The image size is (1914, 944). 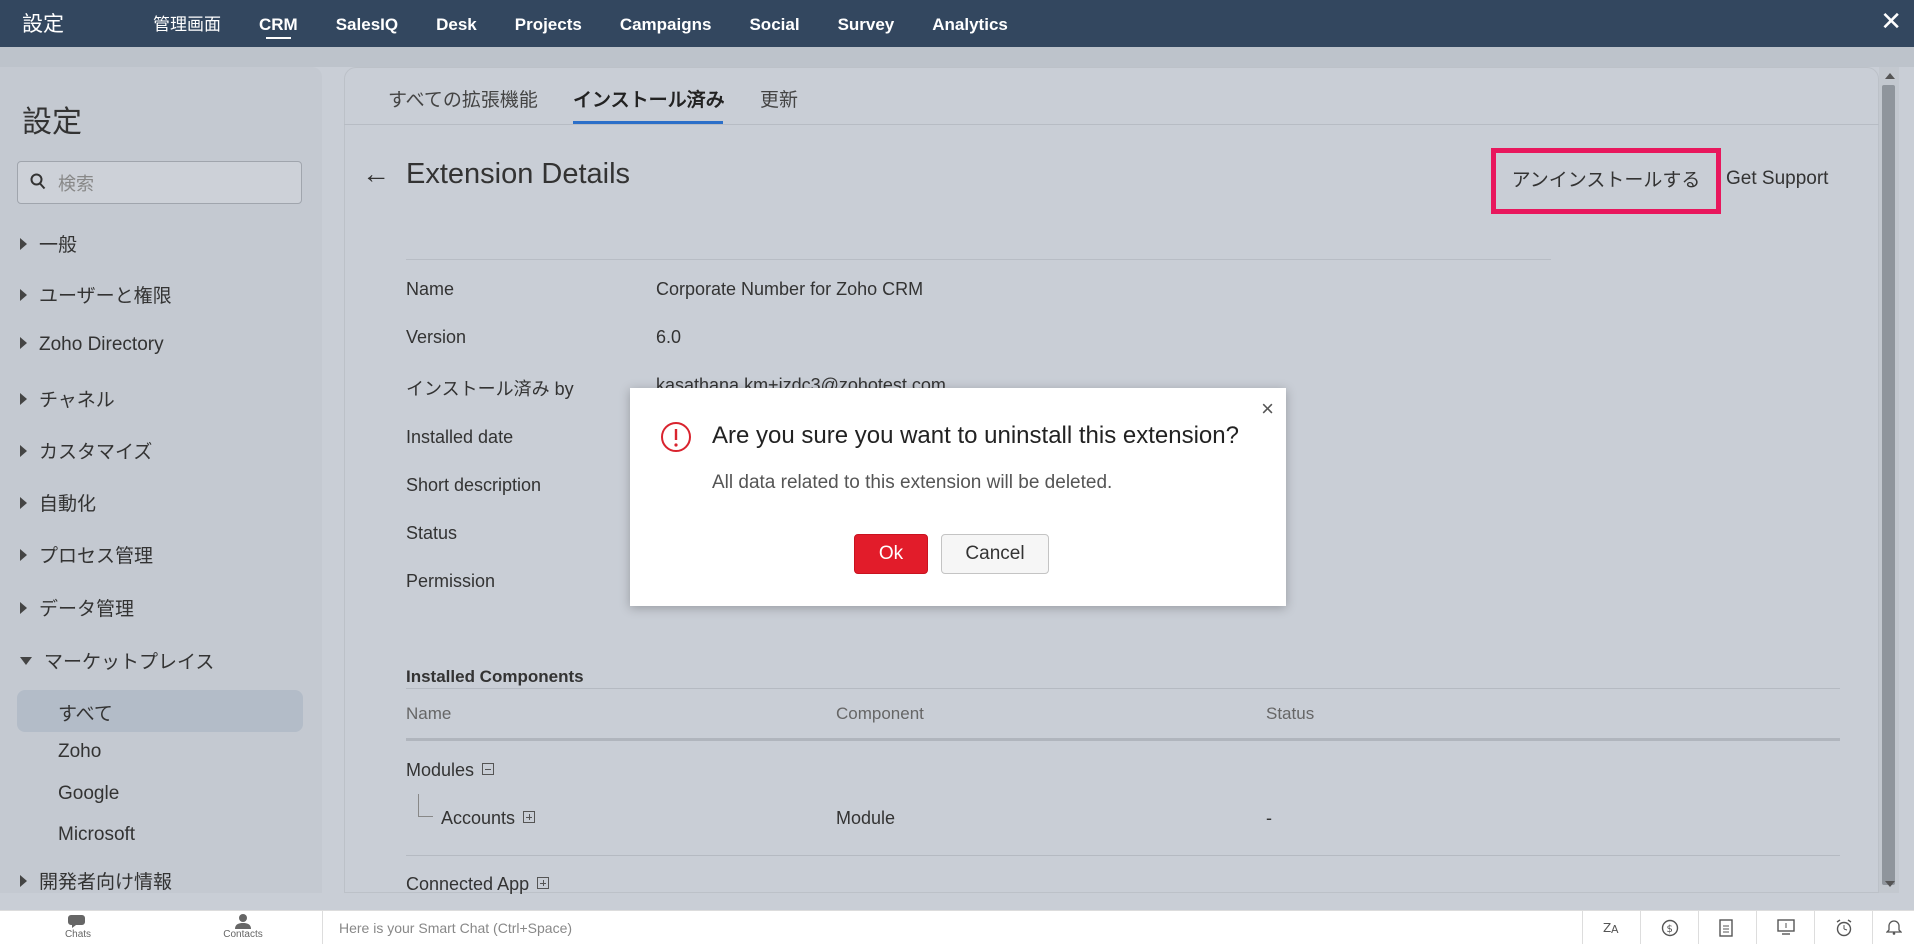 What do you see at coordinates (101, 344) in the screenshot?
I see `sidebar-item-label: Zoho Directory` at bounding box center [101, 344].